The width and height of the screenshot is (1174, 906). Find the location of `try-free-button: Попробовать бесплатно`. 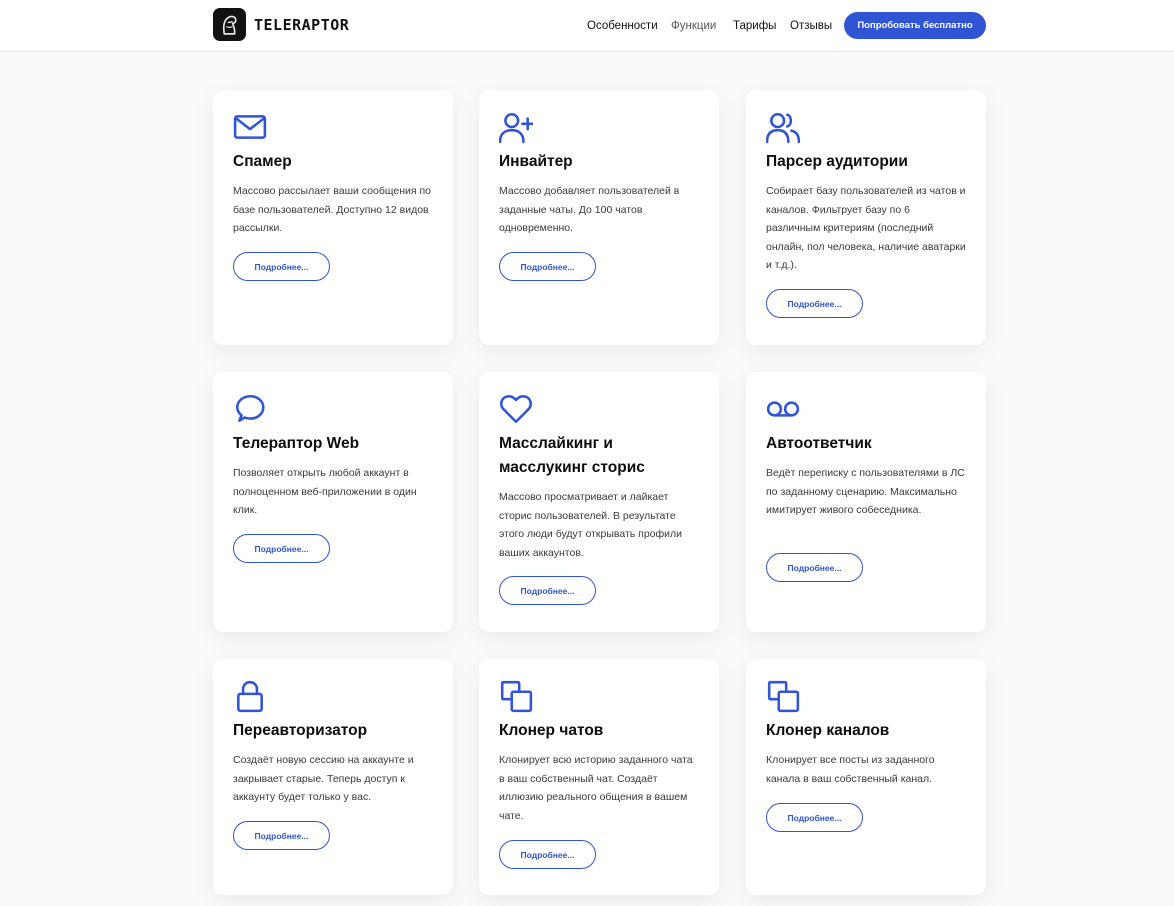

try-free-button: Попробовать бесплатно is located at coordinates (915, 25).